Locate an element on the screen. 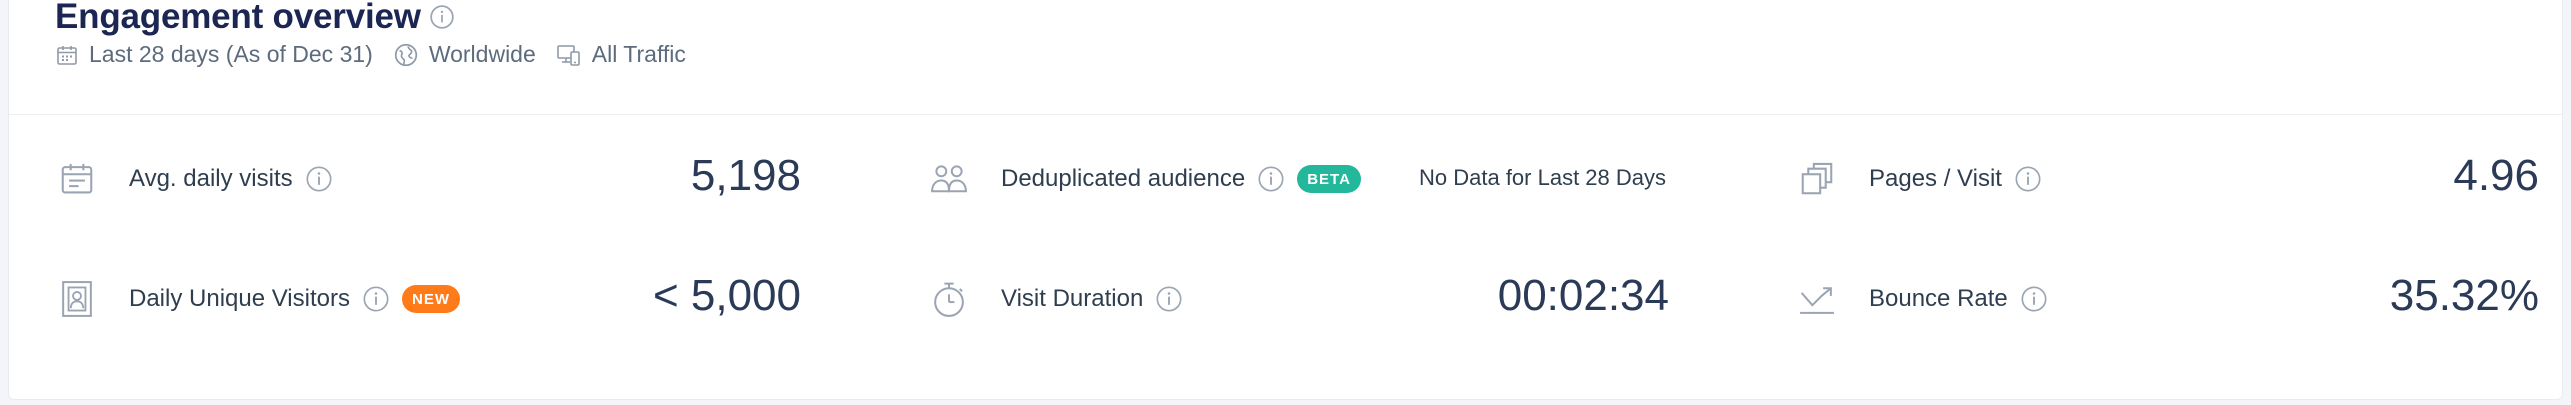  metric-deduplicated-audience: Deduplicated audience BETA is located at coordinates (1144, 179).